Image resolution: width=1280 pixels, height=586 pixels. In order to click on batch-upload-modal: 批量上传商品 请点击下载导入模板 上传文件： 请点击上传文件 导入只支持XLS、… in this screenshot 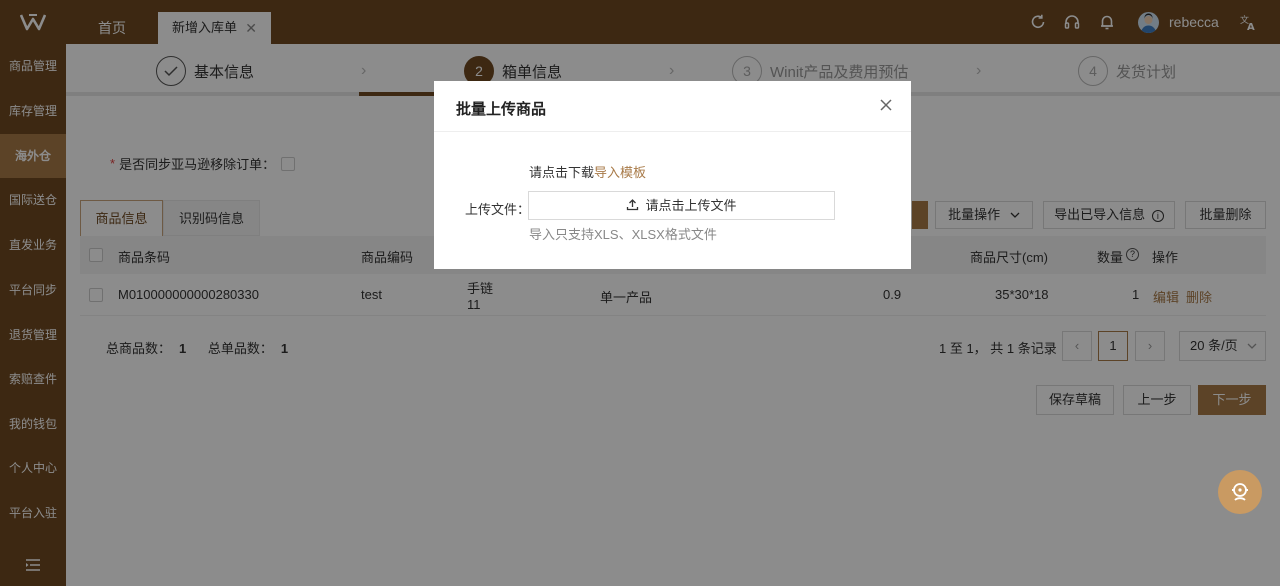, I will do `click(672, 175)`.